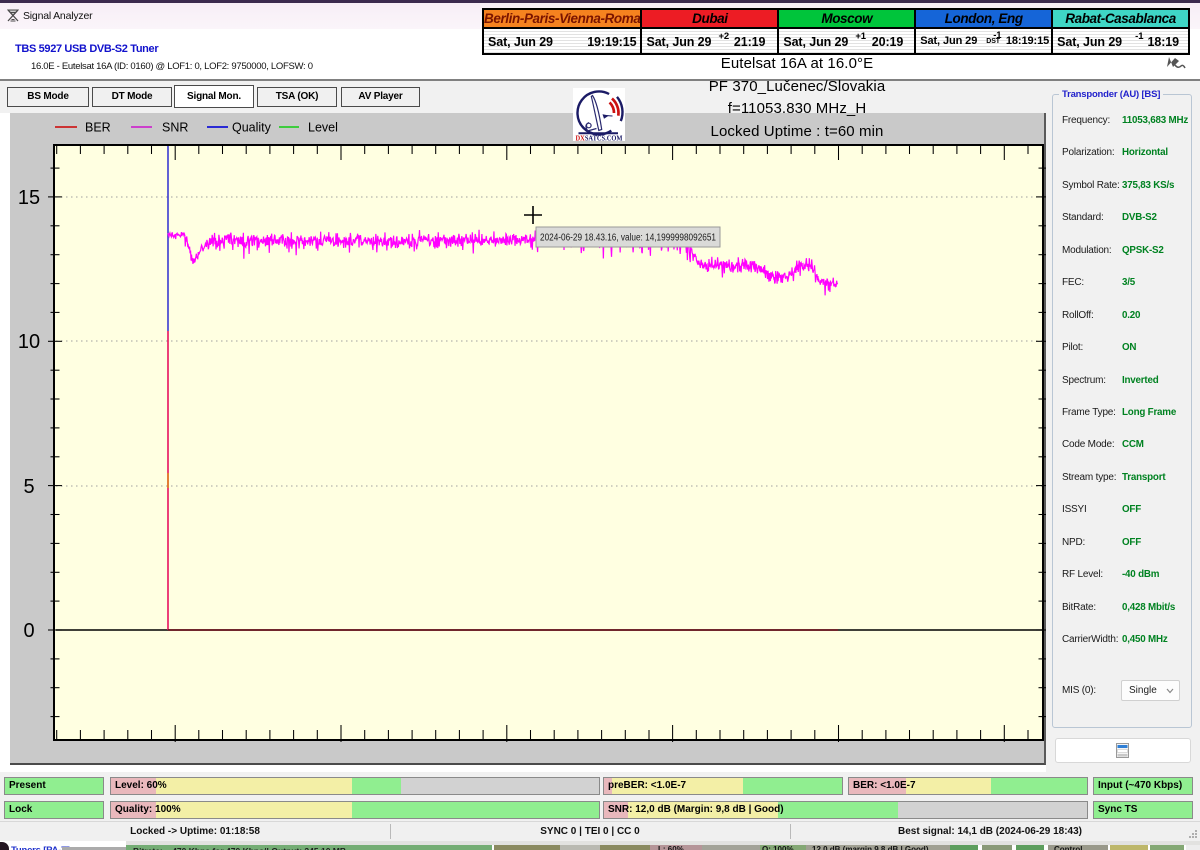 This screenshot has width=1200, height=850. What do you see at coordinates (98, 128) in the screenshot?
I see `svg-text: BER` at bounding box center [98, 128].